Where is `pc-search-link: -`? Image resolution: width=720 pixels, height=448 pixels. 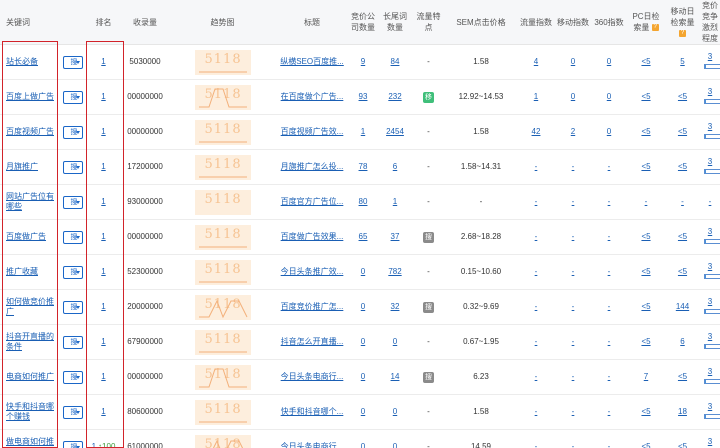
pc-search-link: - is located at coordinates (646, 201).